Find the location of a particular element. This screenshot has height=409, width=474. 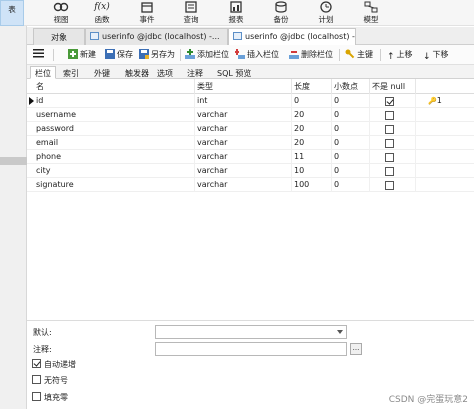

default-dropdown is located at coordinates (251, 332).